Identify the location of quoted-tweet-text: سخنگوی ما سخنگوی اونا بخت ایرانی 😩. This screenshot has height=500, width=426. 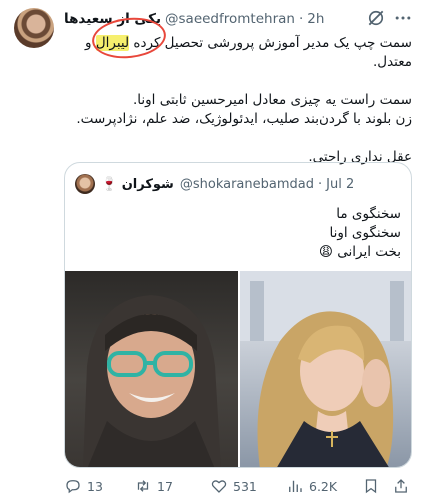
(238, 233).